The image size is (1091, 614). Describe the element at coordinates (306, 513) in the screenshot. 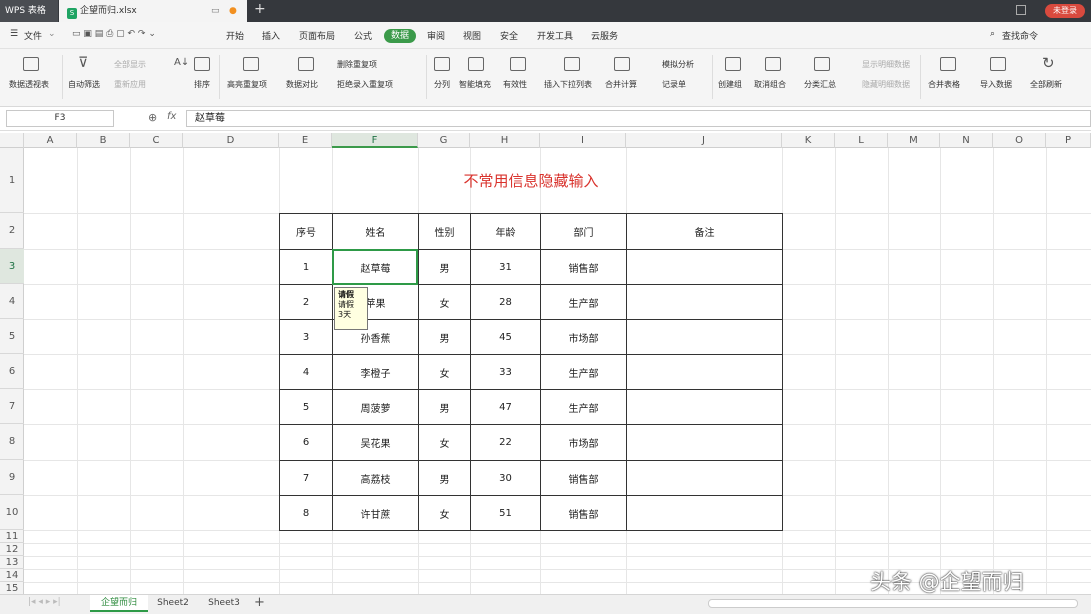

I see `table-cell: 8` at that location.